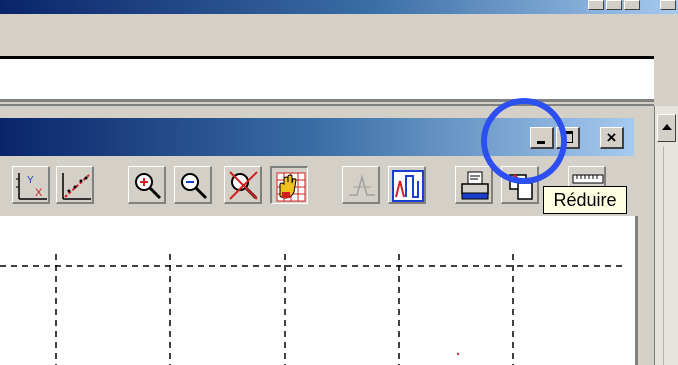 The image size is (678, 365). I want to click on zoom-in-button, so click(147, 185).